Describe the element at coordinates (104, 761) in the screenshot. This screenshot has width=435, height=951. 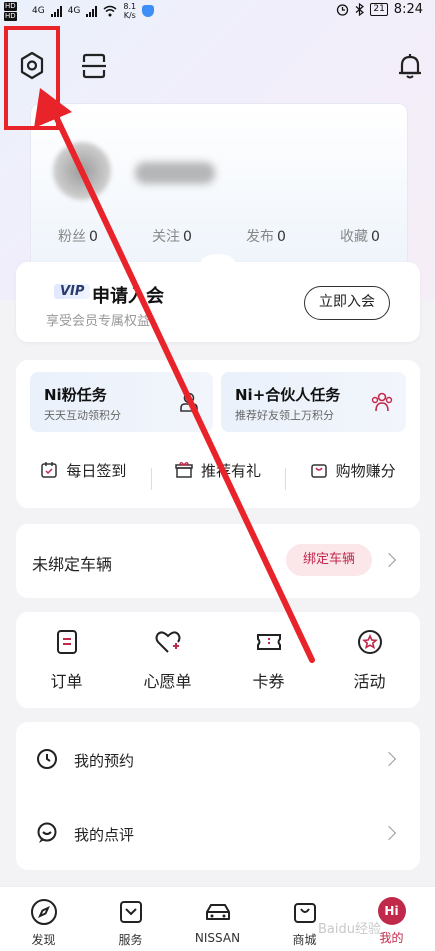
I see `list-item-label: 我的预约` at that location.